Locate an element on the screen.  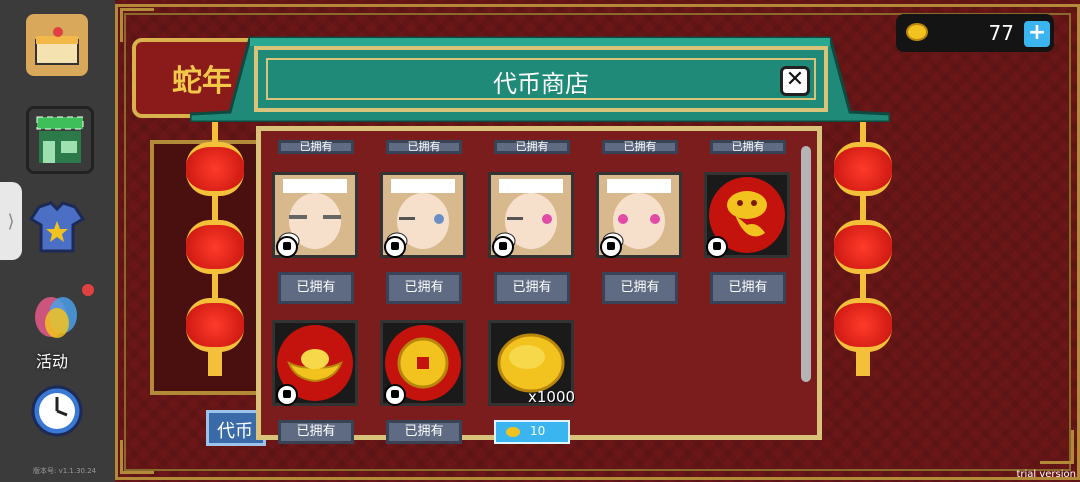
shop-header: 代币商店 is located at coordinates (541, 79).